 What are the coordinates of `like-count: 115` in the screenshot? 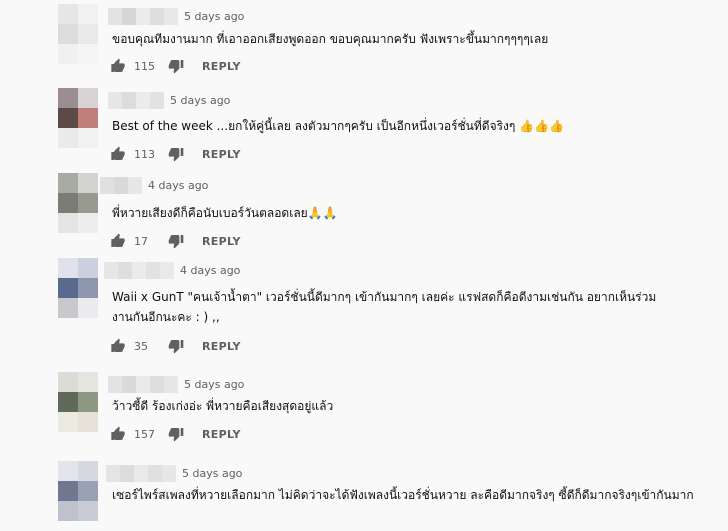 It's located at (144, 66).